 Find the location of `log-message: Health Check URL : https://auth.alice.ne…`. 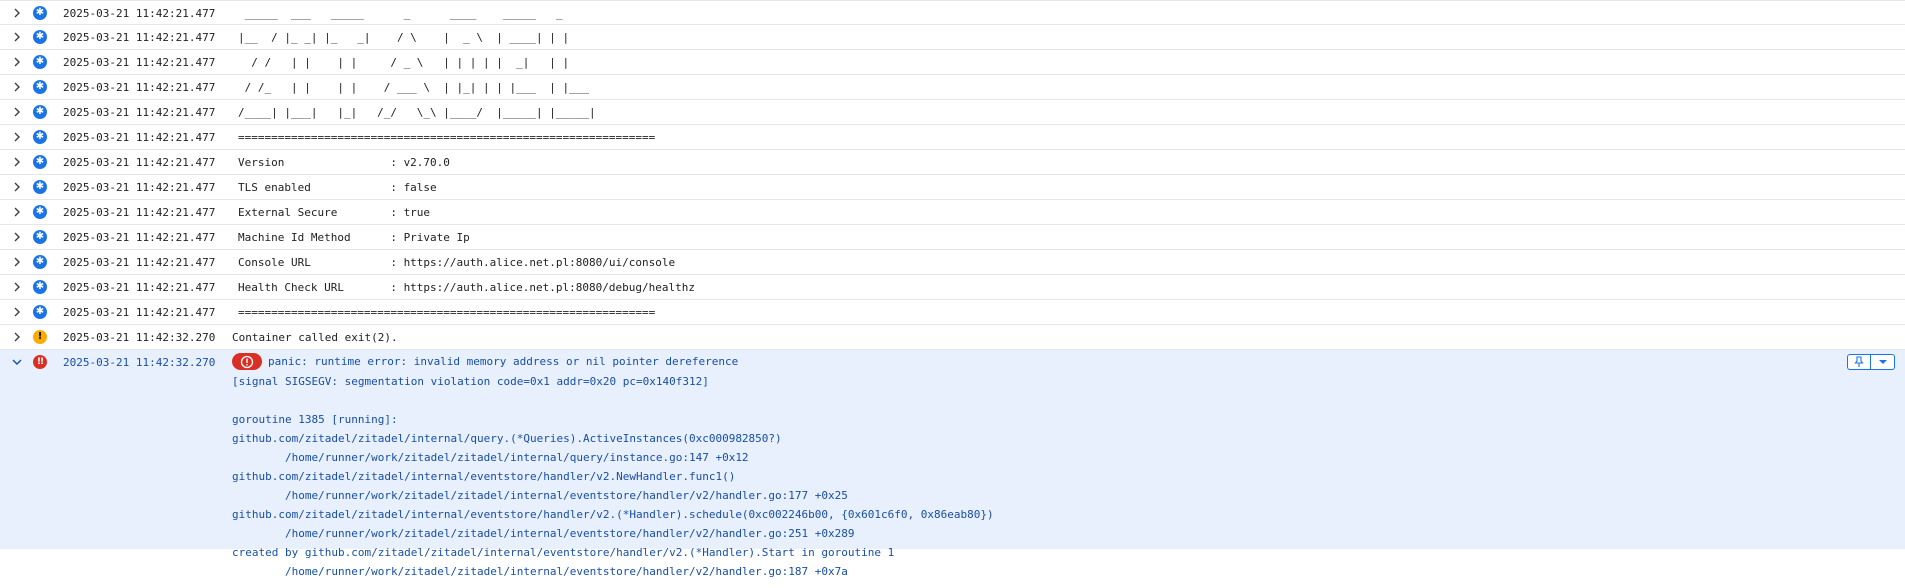

log-message: Health Check URL : https://auth.alice.ne… is located at coordinates (466, 287).